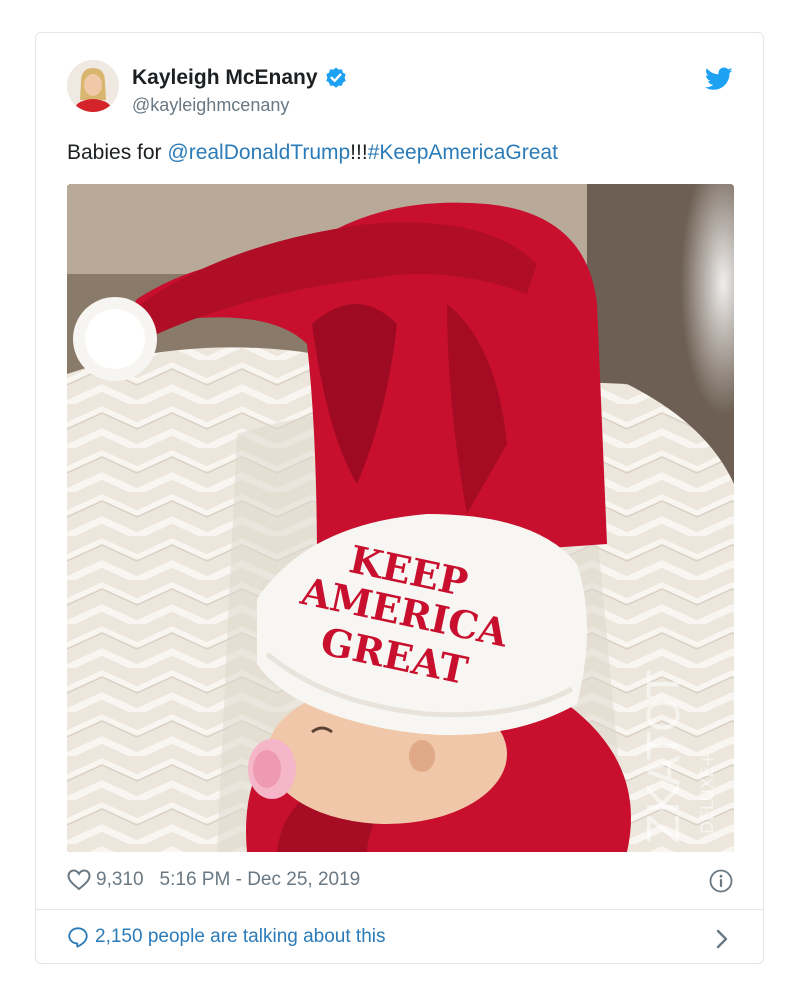 Image resolution: width=800 pixels, height=1004 pixels. I want to click on watermark-text: ZKATOT, so click(664, 757).